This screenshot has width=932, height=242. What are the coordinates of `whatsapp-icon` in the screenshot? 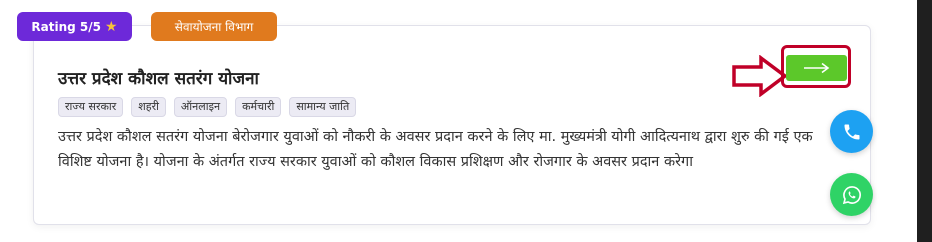 It's located at (851, 194).